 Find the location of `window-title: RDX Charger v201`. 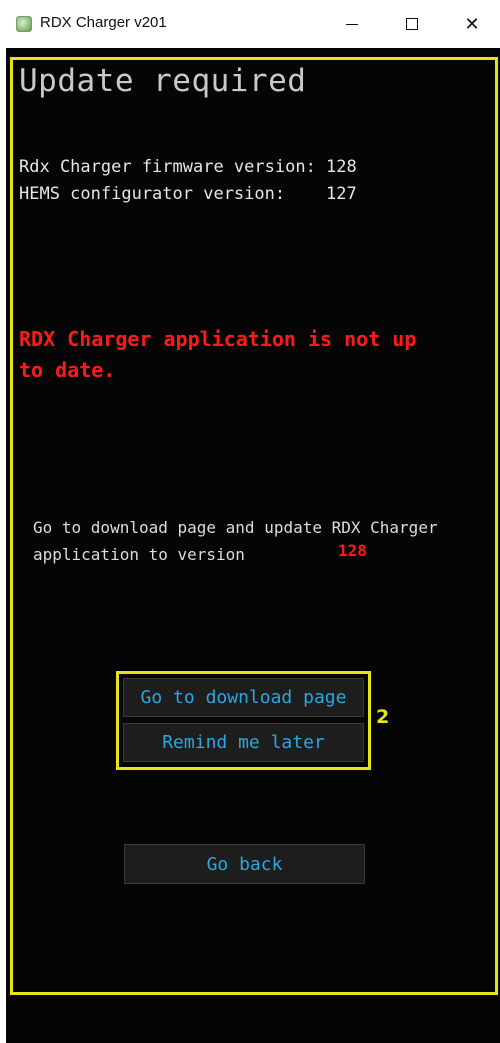

window-title: RDX Charger v201 is located at coordinates (103, 22).